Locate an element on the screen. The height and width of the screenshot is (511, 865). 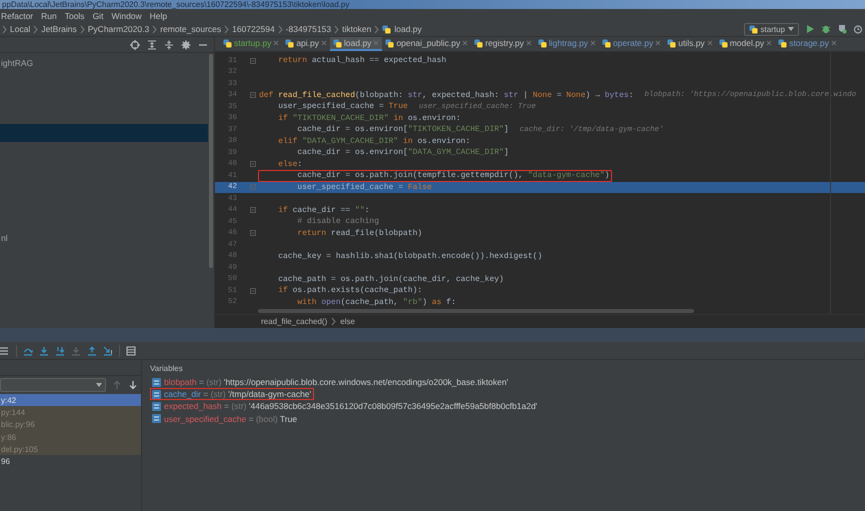
breadcrumb-item: Local is located at coordinates (20, 29).